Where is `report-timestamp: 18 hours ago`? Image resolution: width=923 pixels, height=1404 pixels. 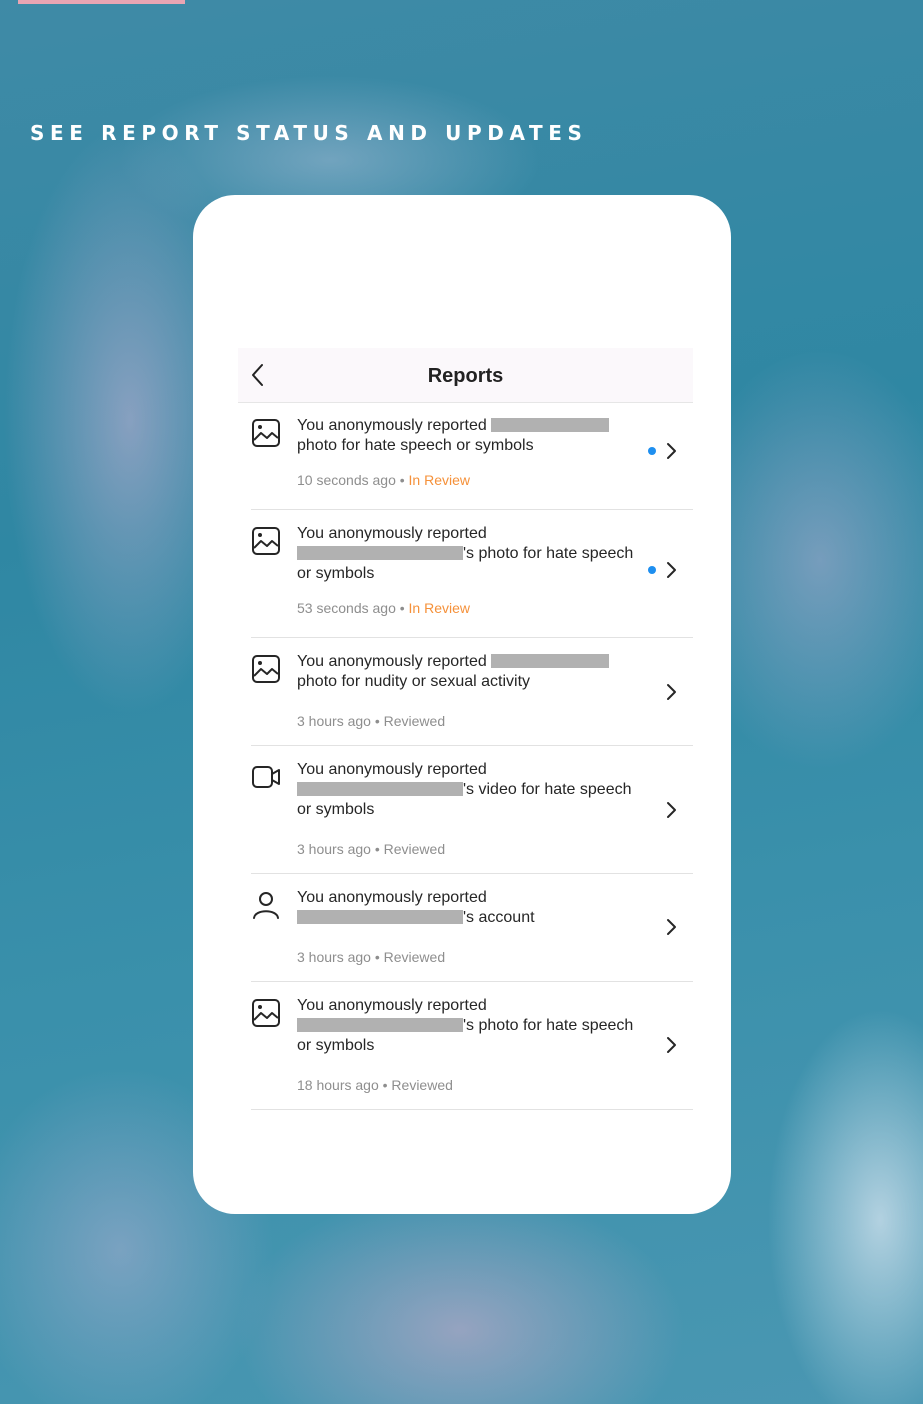
report-timestamp: 18 hours ago is located at coordinates (338, 1085).